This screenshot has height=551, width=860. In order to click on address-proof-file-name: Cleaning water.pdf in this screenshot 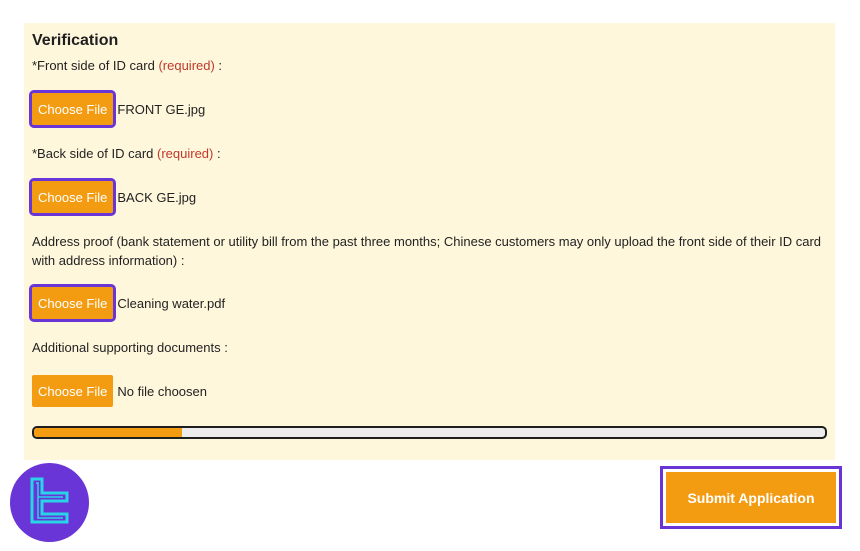, I will do `click(171, 303)`.